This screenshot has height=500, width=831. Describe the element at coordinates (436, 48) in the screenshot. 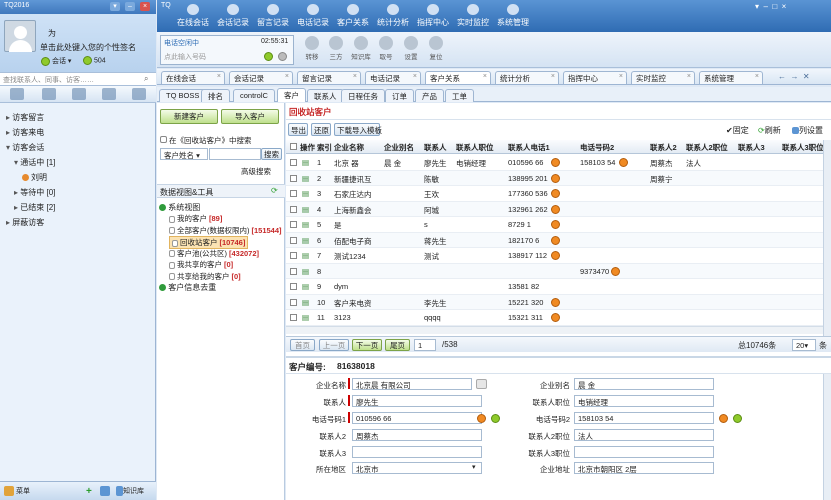

I see `tool-5: 复位` at that location.